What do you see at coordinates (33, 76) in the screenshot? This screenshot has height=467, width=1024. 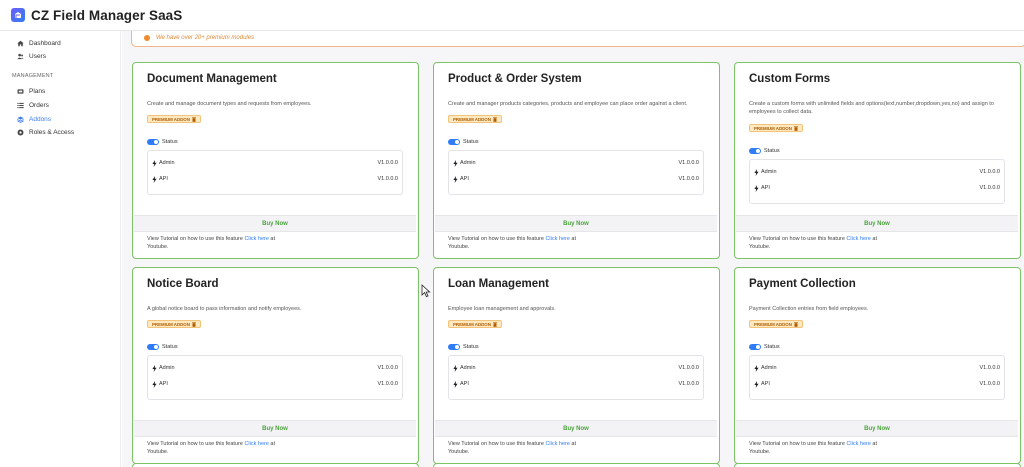 I see `sidebar-section-label: MANAGEMENT` at bounding box center [33, 76].